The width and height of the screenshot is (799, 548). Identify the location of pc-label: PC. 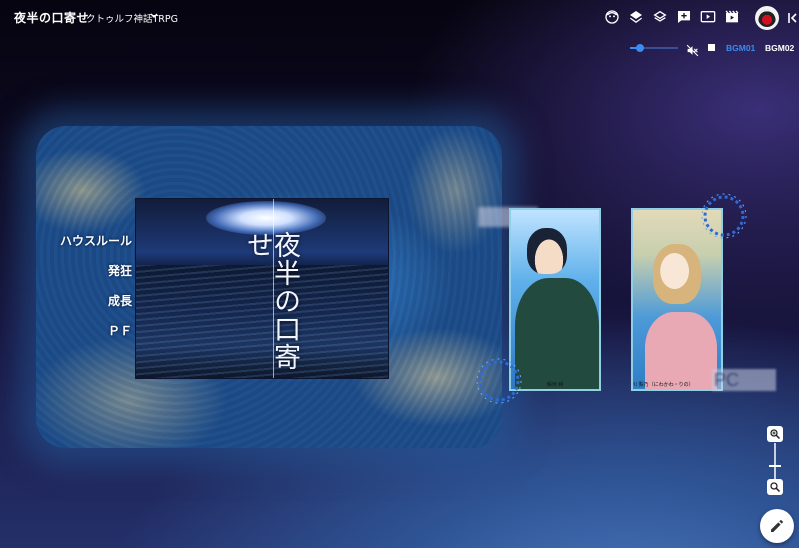
(744, 380).